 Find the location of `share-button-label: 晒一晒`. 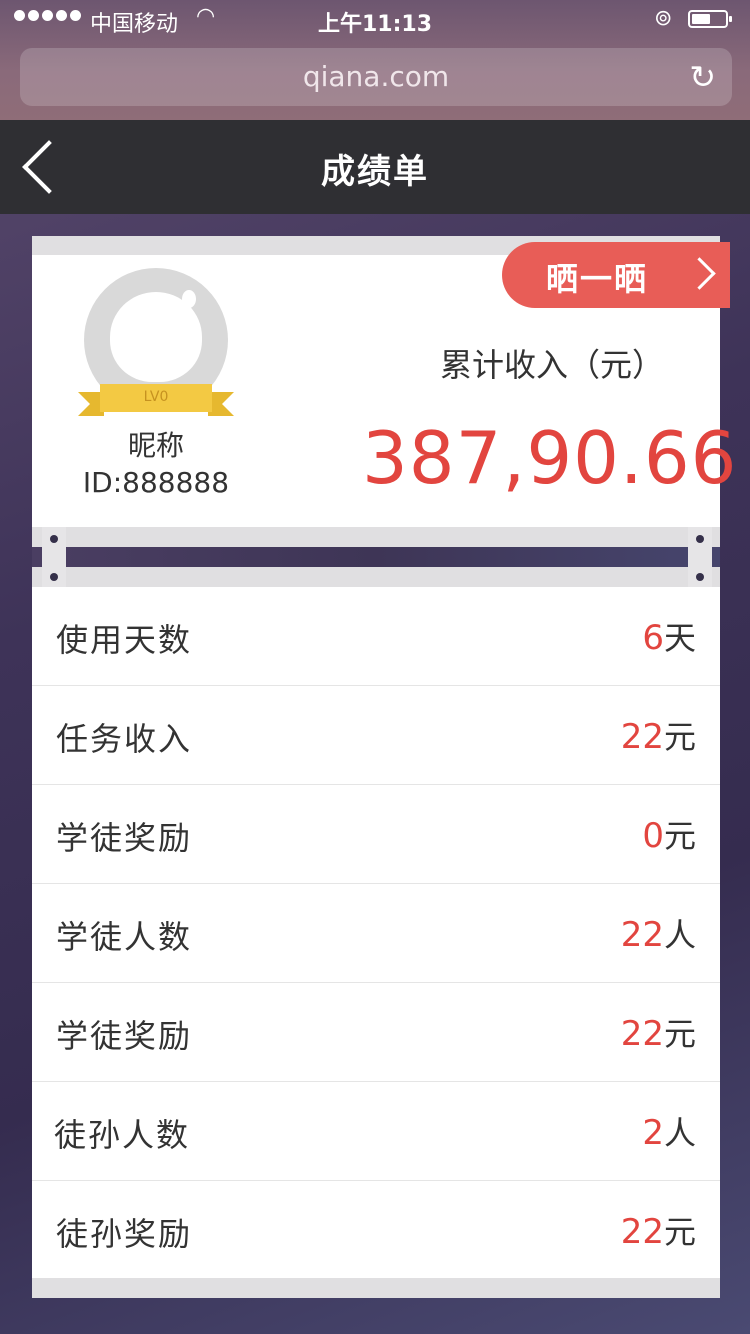

share-button-label: 晒一晒 is located at coordinates (597, 279).